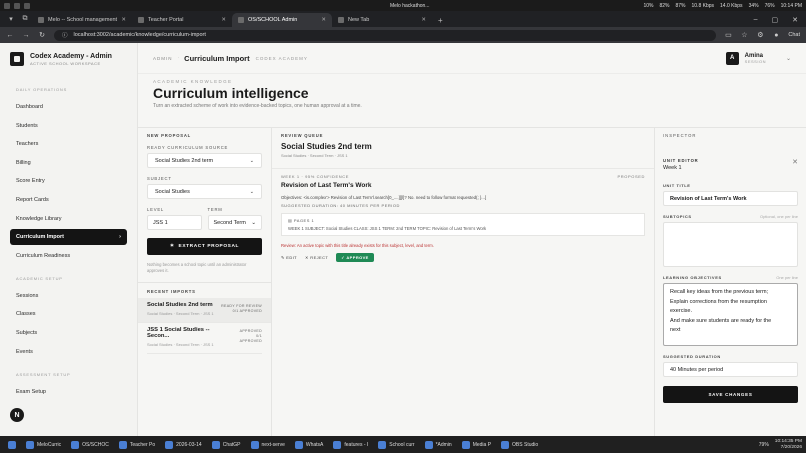 The image size is (806, 453). Describe the element at coordinates (204, 282) in the screenshot. I see `divider` at that location.